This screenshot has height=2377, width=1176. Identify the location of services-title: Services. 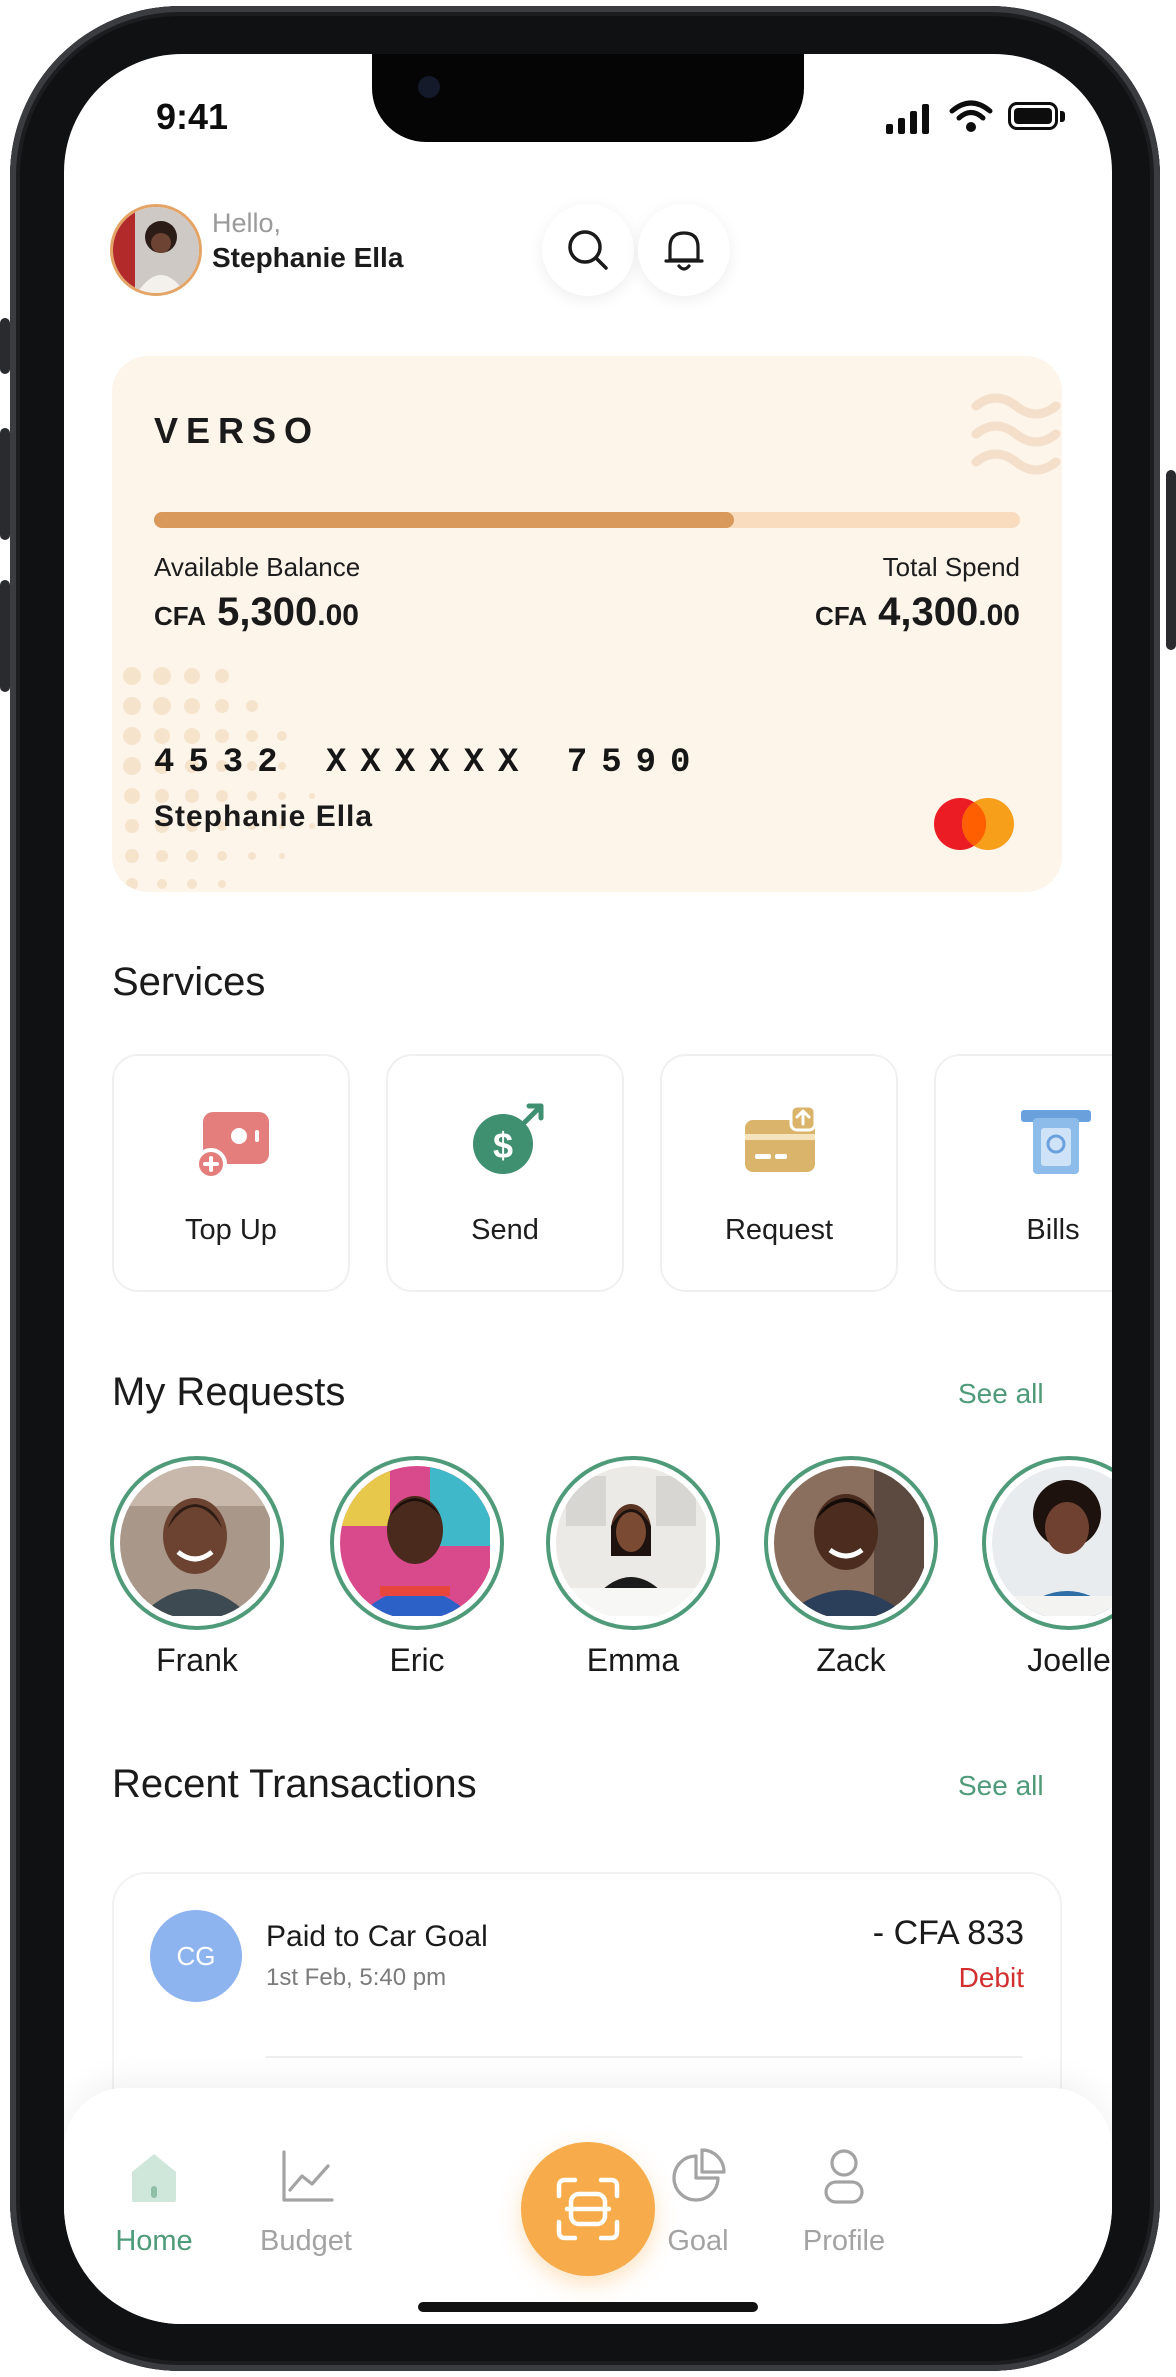
(189, 982).